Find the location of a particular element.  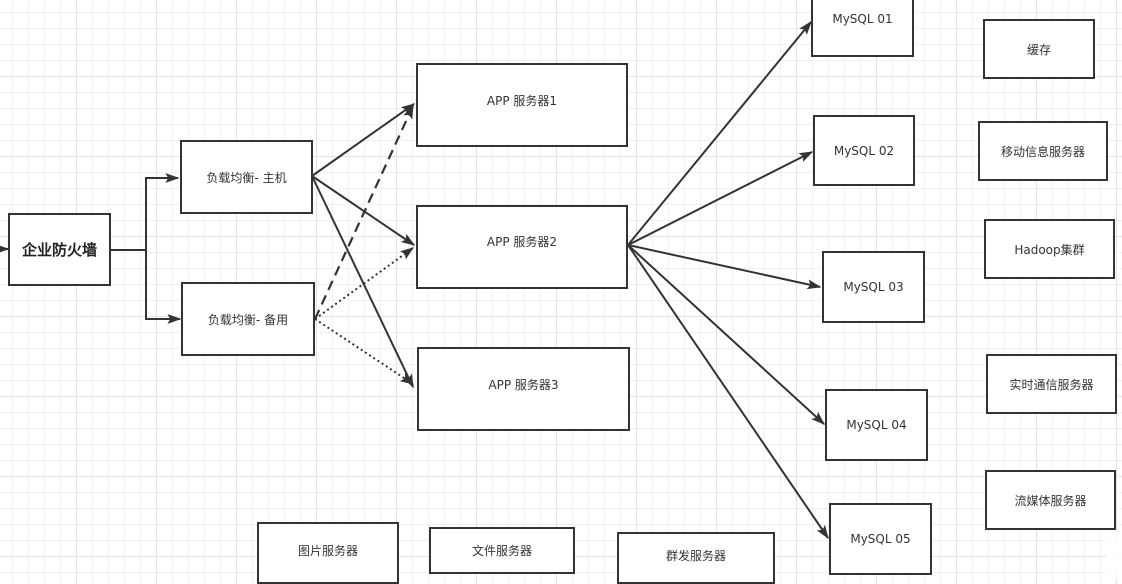

app-server-3-node: APP 服务器3 is located at coordinates (523, 389).